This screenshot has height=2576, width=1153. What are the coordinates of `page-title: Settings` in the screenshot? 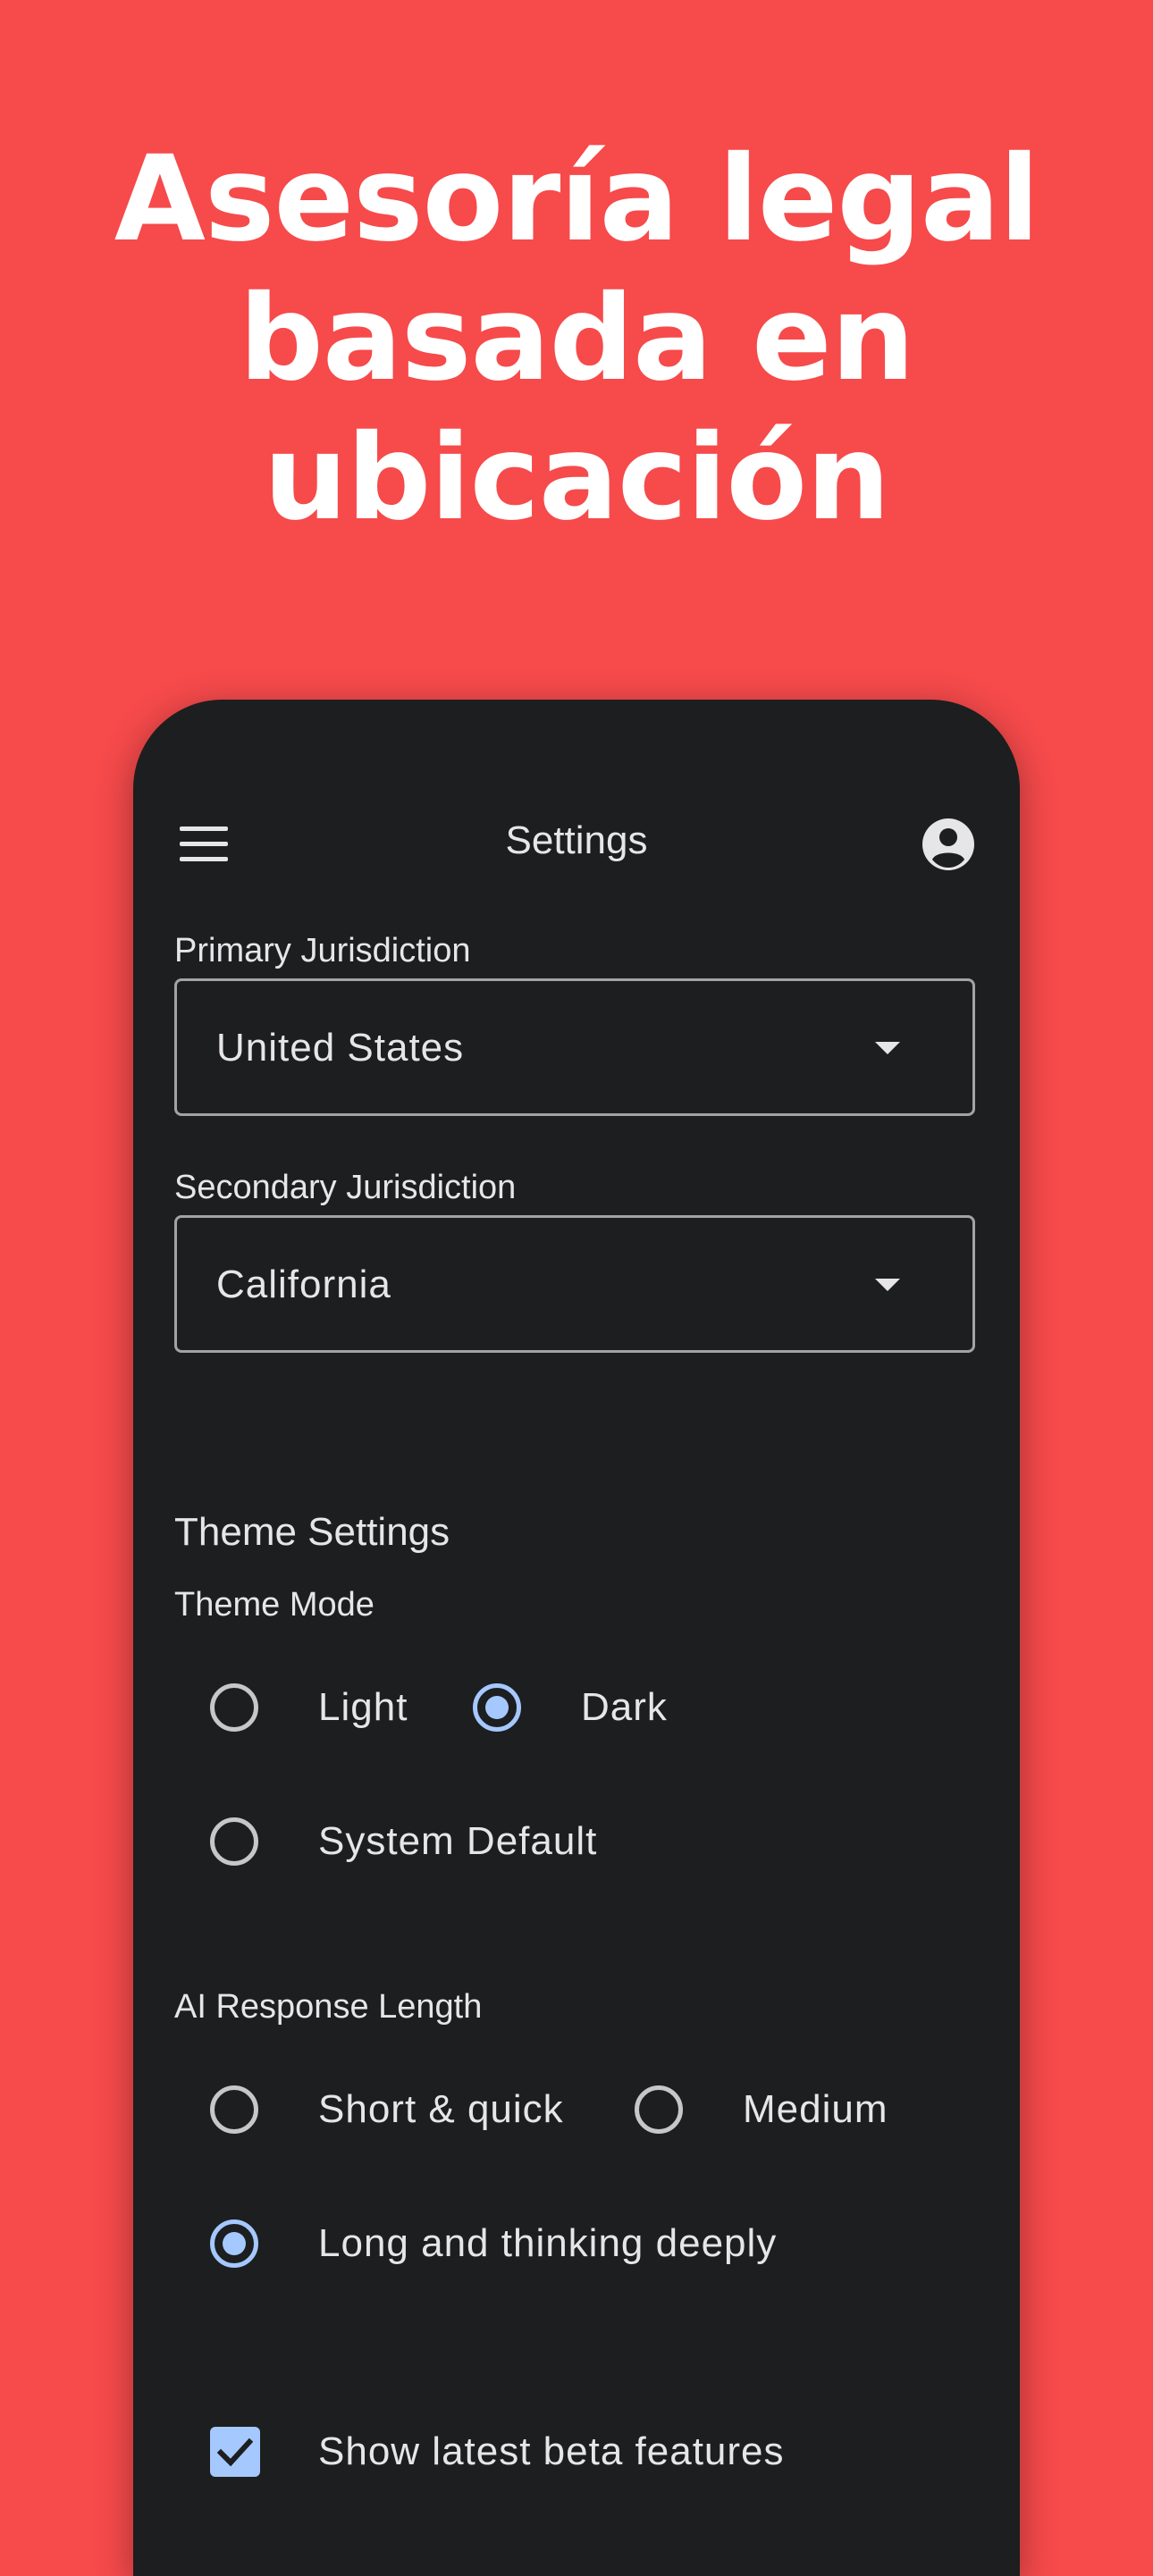 It's located at (576, 840).